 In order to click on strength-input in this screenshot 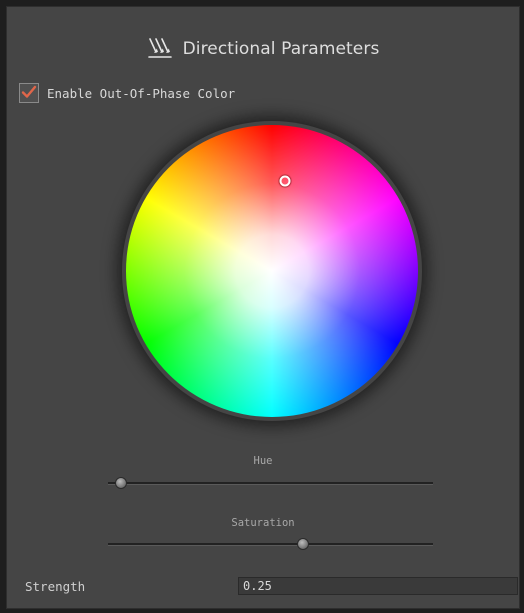, I will do `click(378, 586)`.